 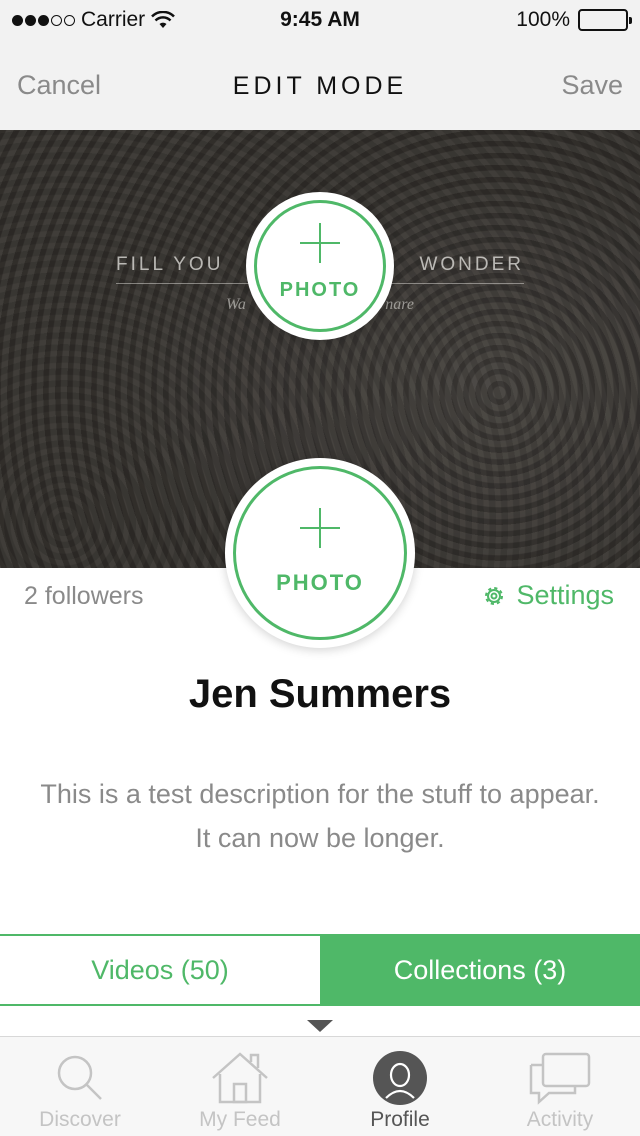 What do you see at coordinates (400, 1119) in the screenshot?
I see `tab-bar-label: Profile` at bounding box center [400, 1119].